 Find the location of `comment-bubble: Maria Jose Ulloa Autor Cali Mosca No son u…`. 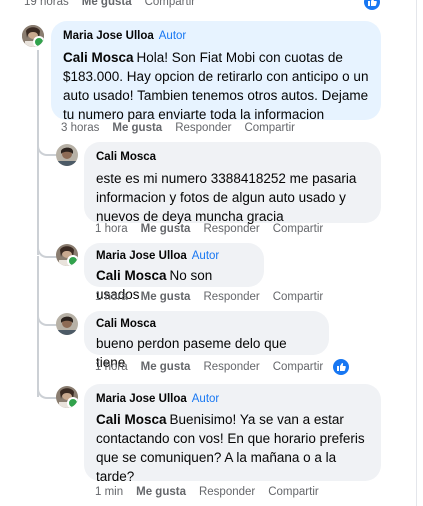

comment-bubble: Maria Jose Ulloa Autor Cali Mosca No son u… is located at coordinates (174, 272).